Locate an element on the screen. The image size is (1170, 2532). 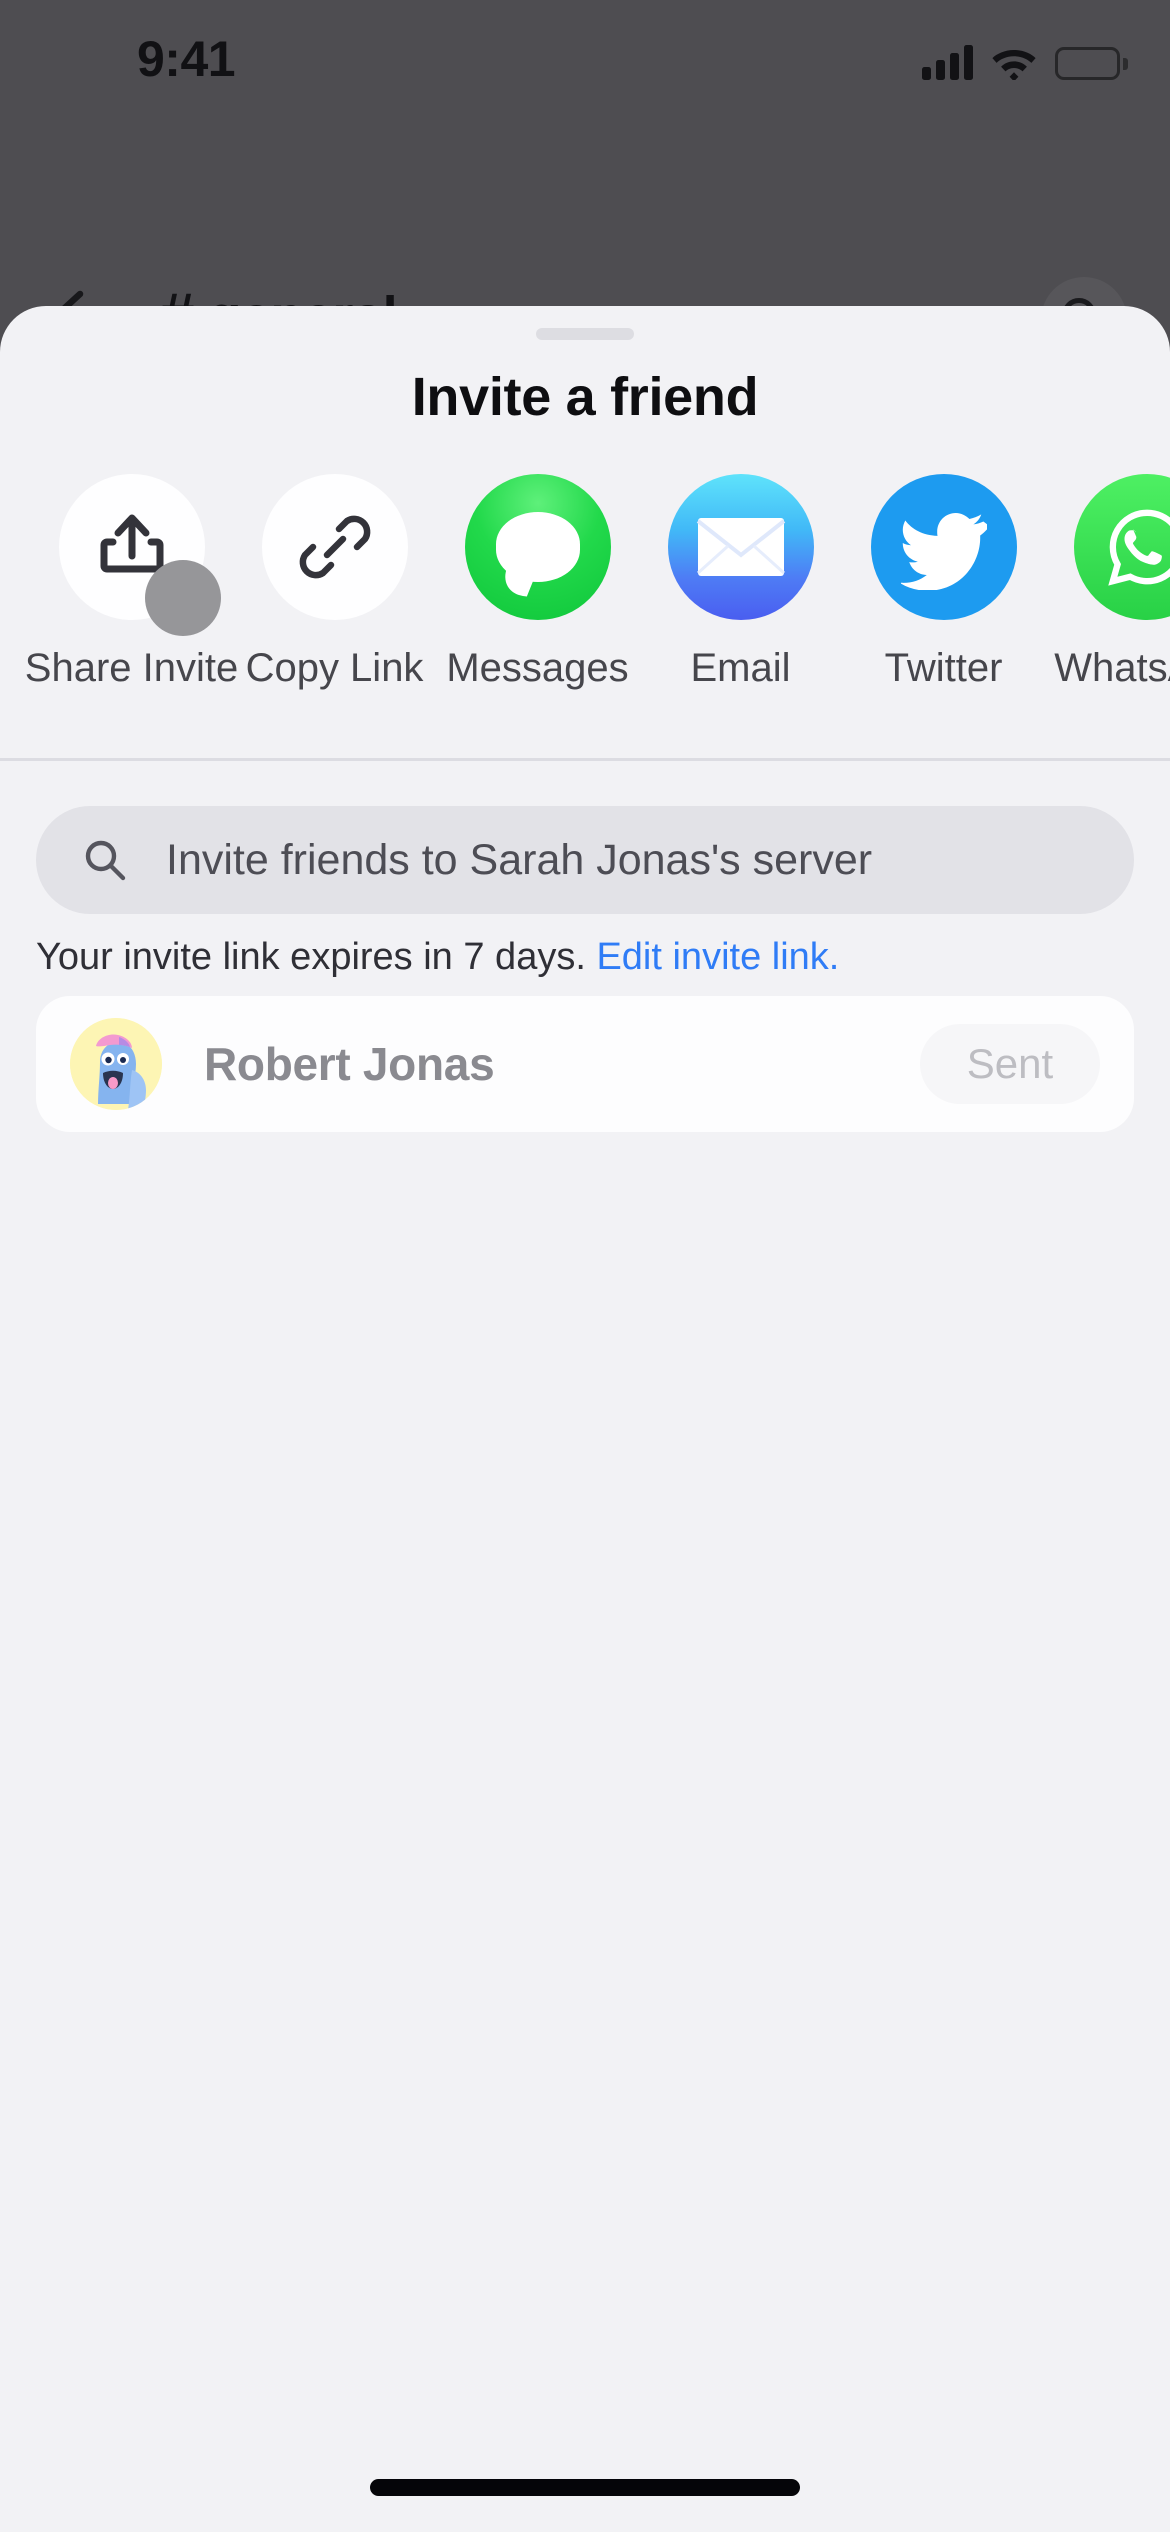
twitter-circle is located at coordinates (943, 547).